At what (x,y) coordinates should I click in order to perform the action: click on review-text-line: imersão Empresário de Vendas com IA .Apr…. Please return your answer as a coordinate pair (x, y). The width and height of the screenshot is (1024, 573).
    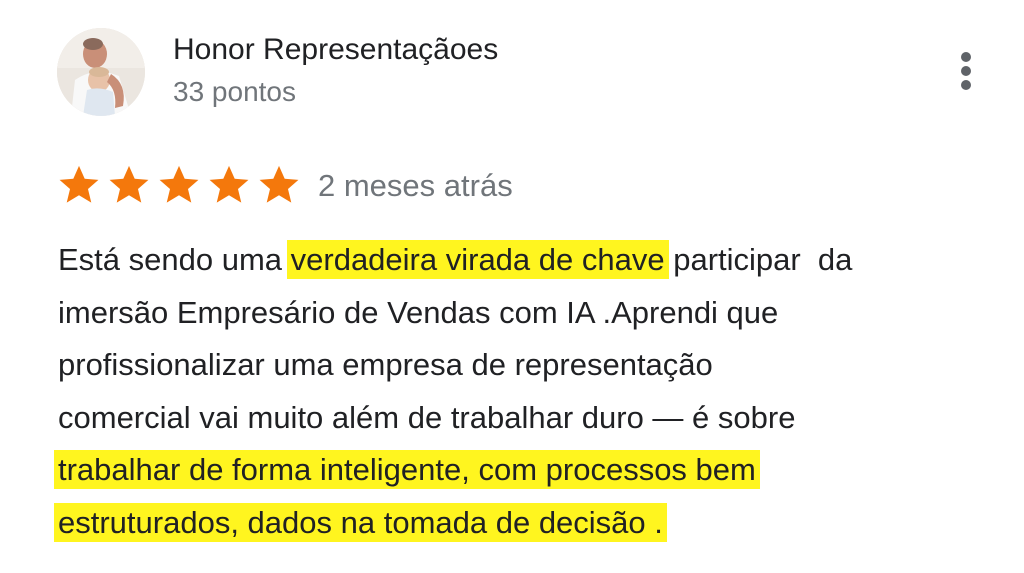
    Looking at the image, I should click on (418, 312).